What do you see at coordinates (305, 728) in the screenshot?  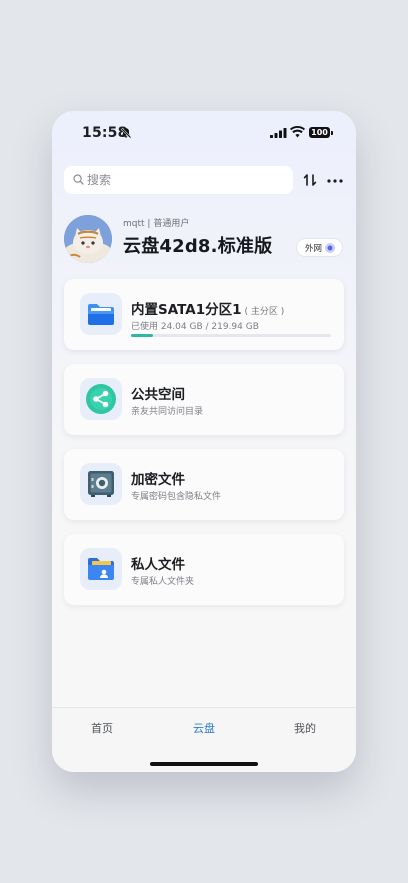 I see `tab-mine: 我的` at bounding box center [305, 728].